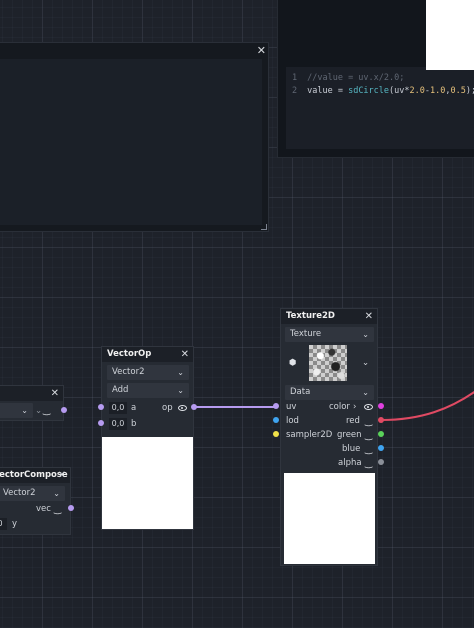 The height and width of the screenshot is (628, 474). What do you see at coordinates (381, 462) in the screenshot?
I see `output-alpha-socket` at bounding box center [381, 462].